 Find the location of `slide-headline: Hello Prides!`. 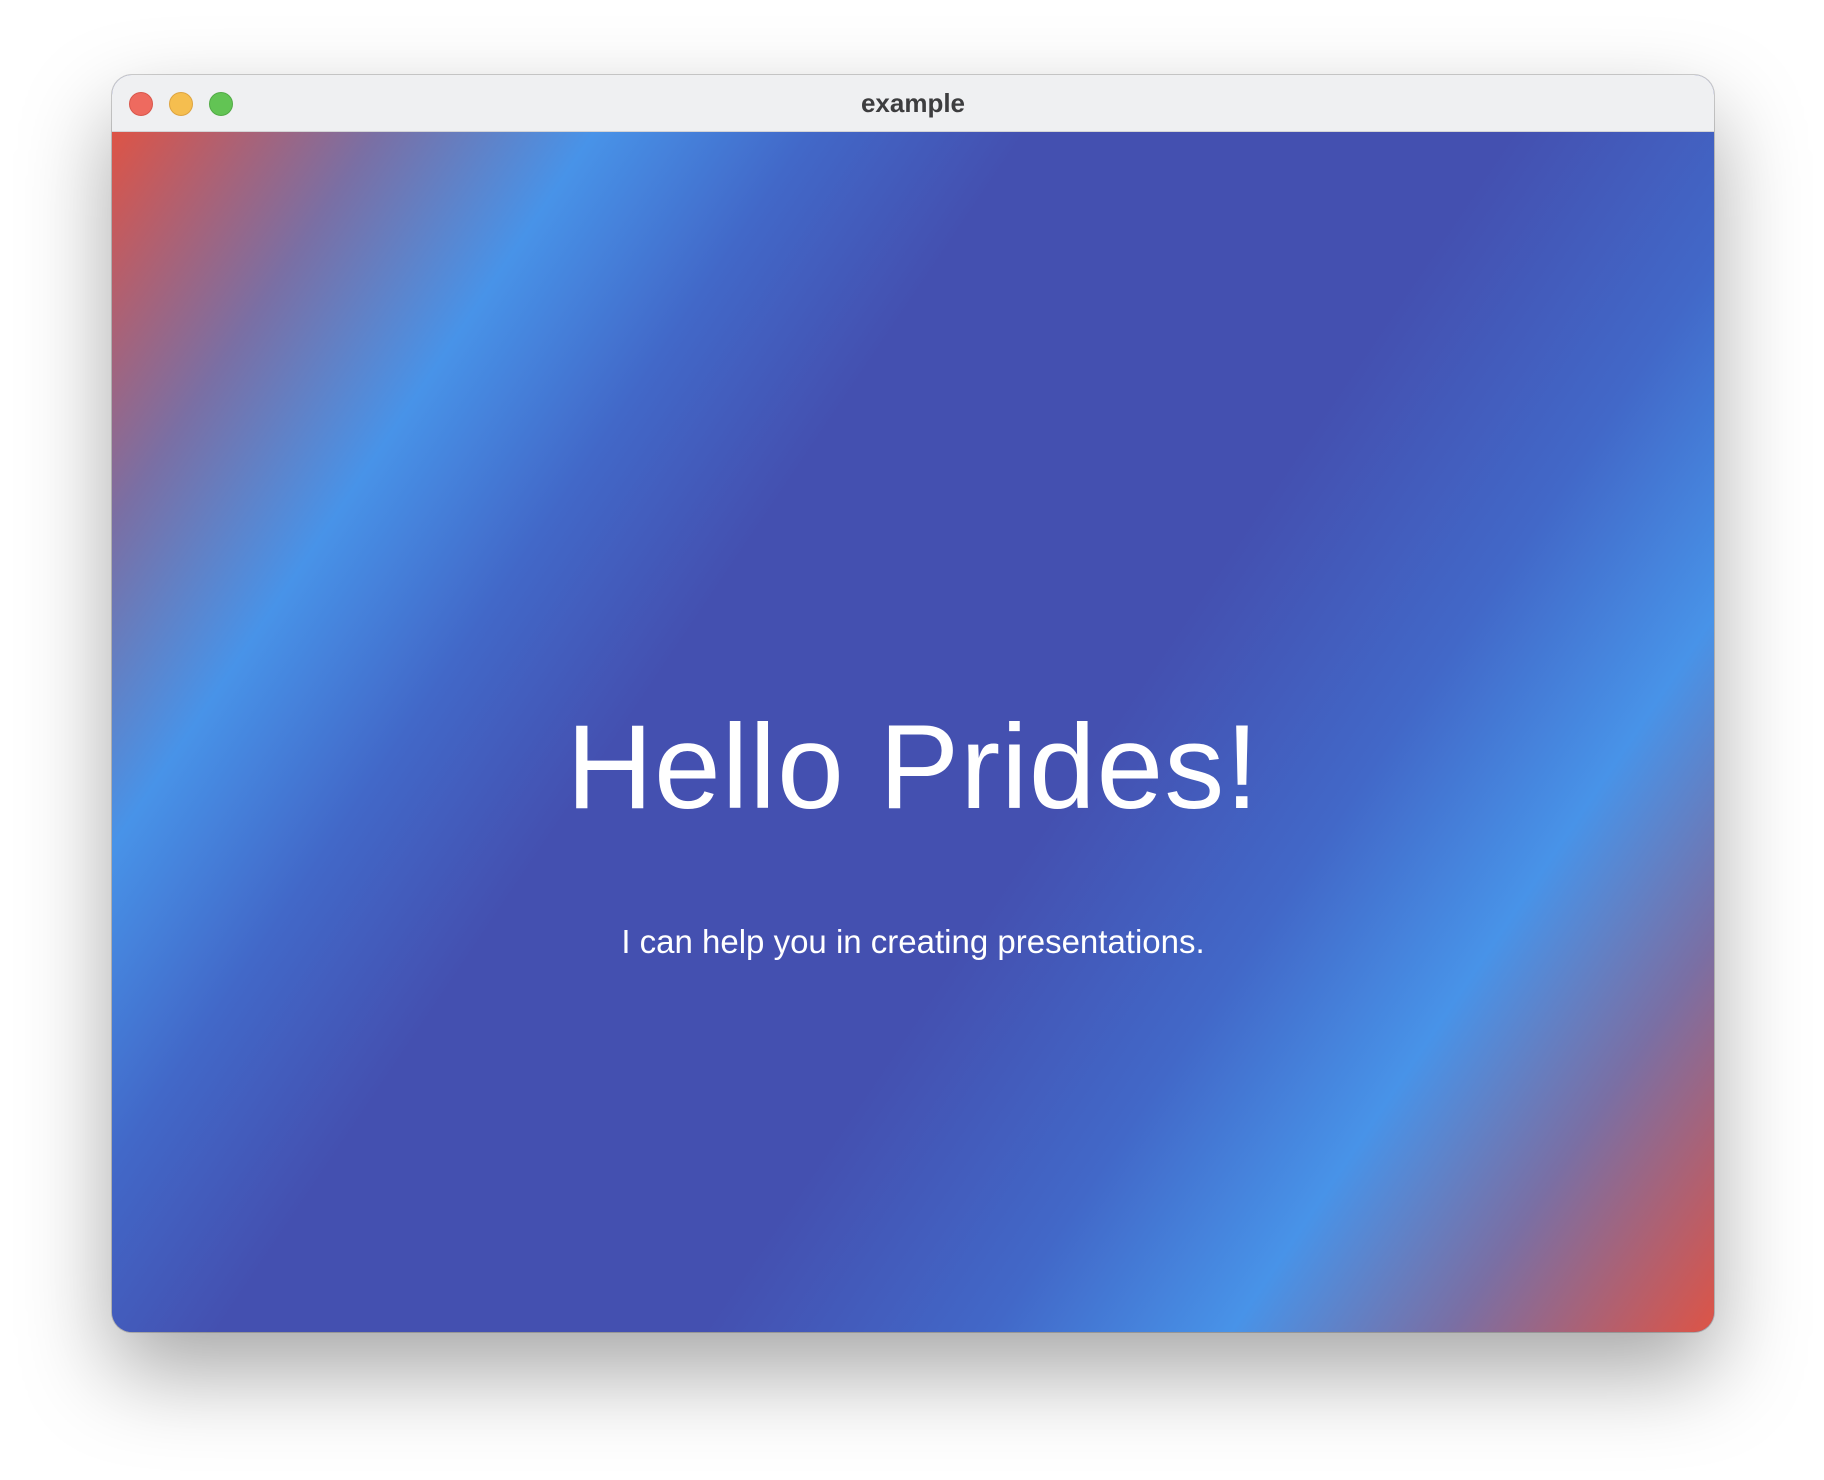

slide-headline: Hello Prides! is located at coordinates (913, 767).